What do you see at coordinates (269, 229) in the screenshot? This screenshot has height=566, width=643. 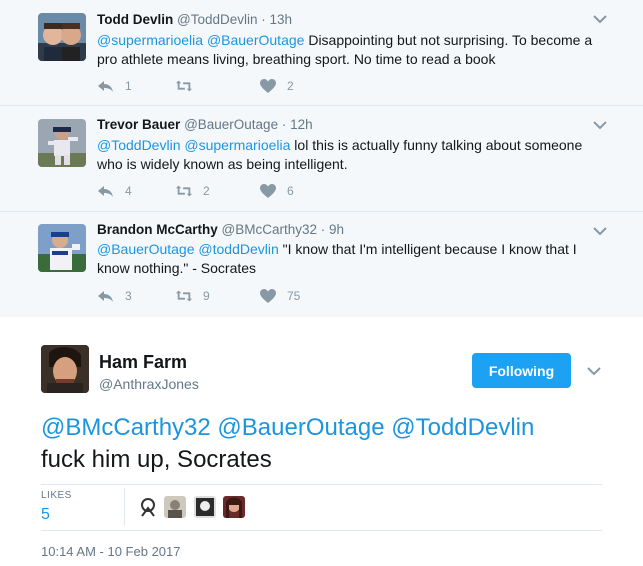 I see `author-handle: @BMcCarthy32` at bounding box center [269, 229].